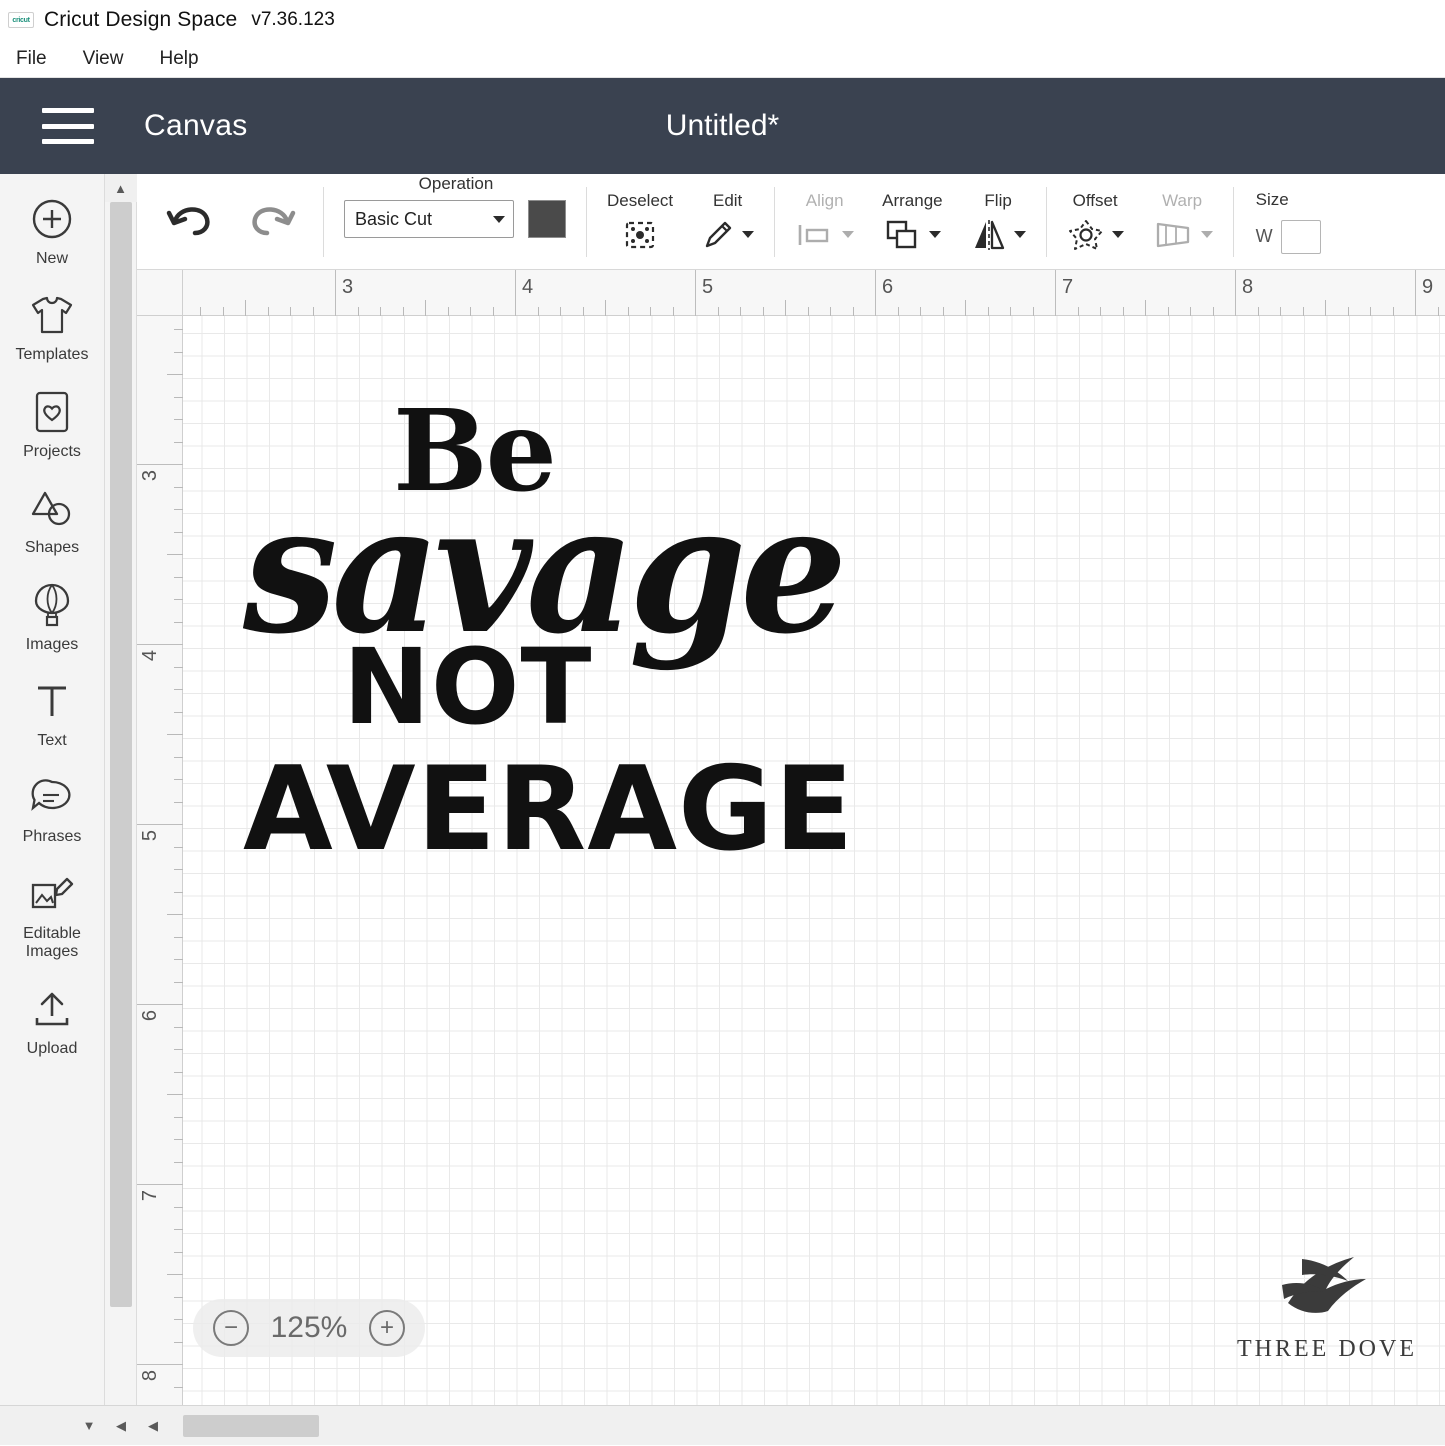 The image size is (1445, 1446). What do you see at coordinates (150, 836) in the screenshot?
I see `ruler-label: 5` at bounding box center [150, 836].